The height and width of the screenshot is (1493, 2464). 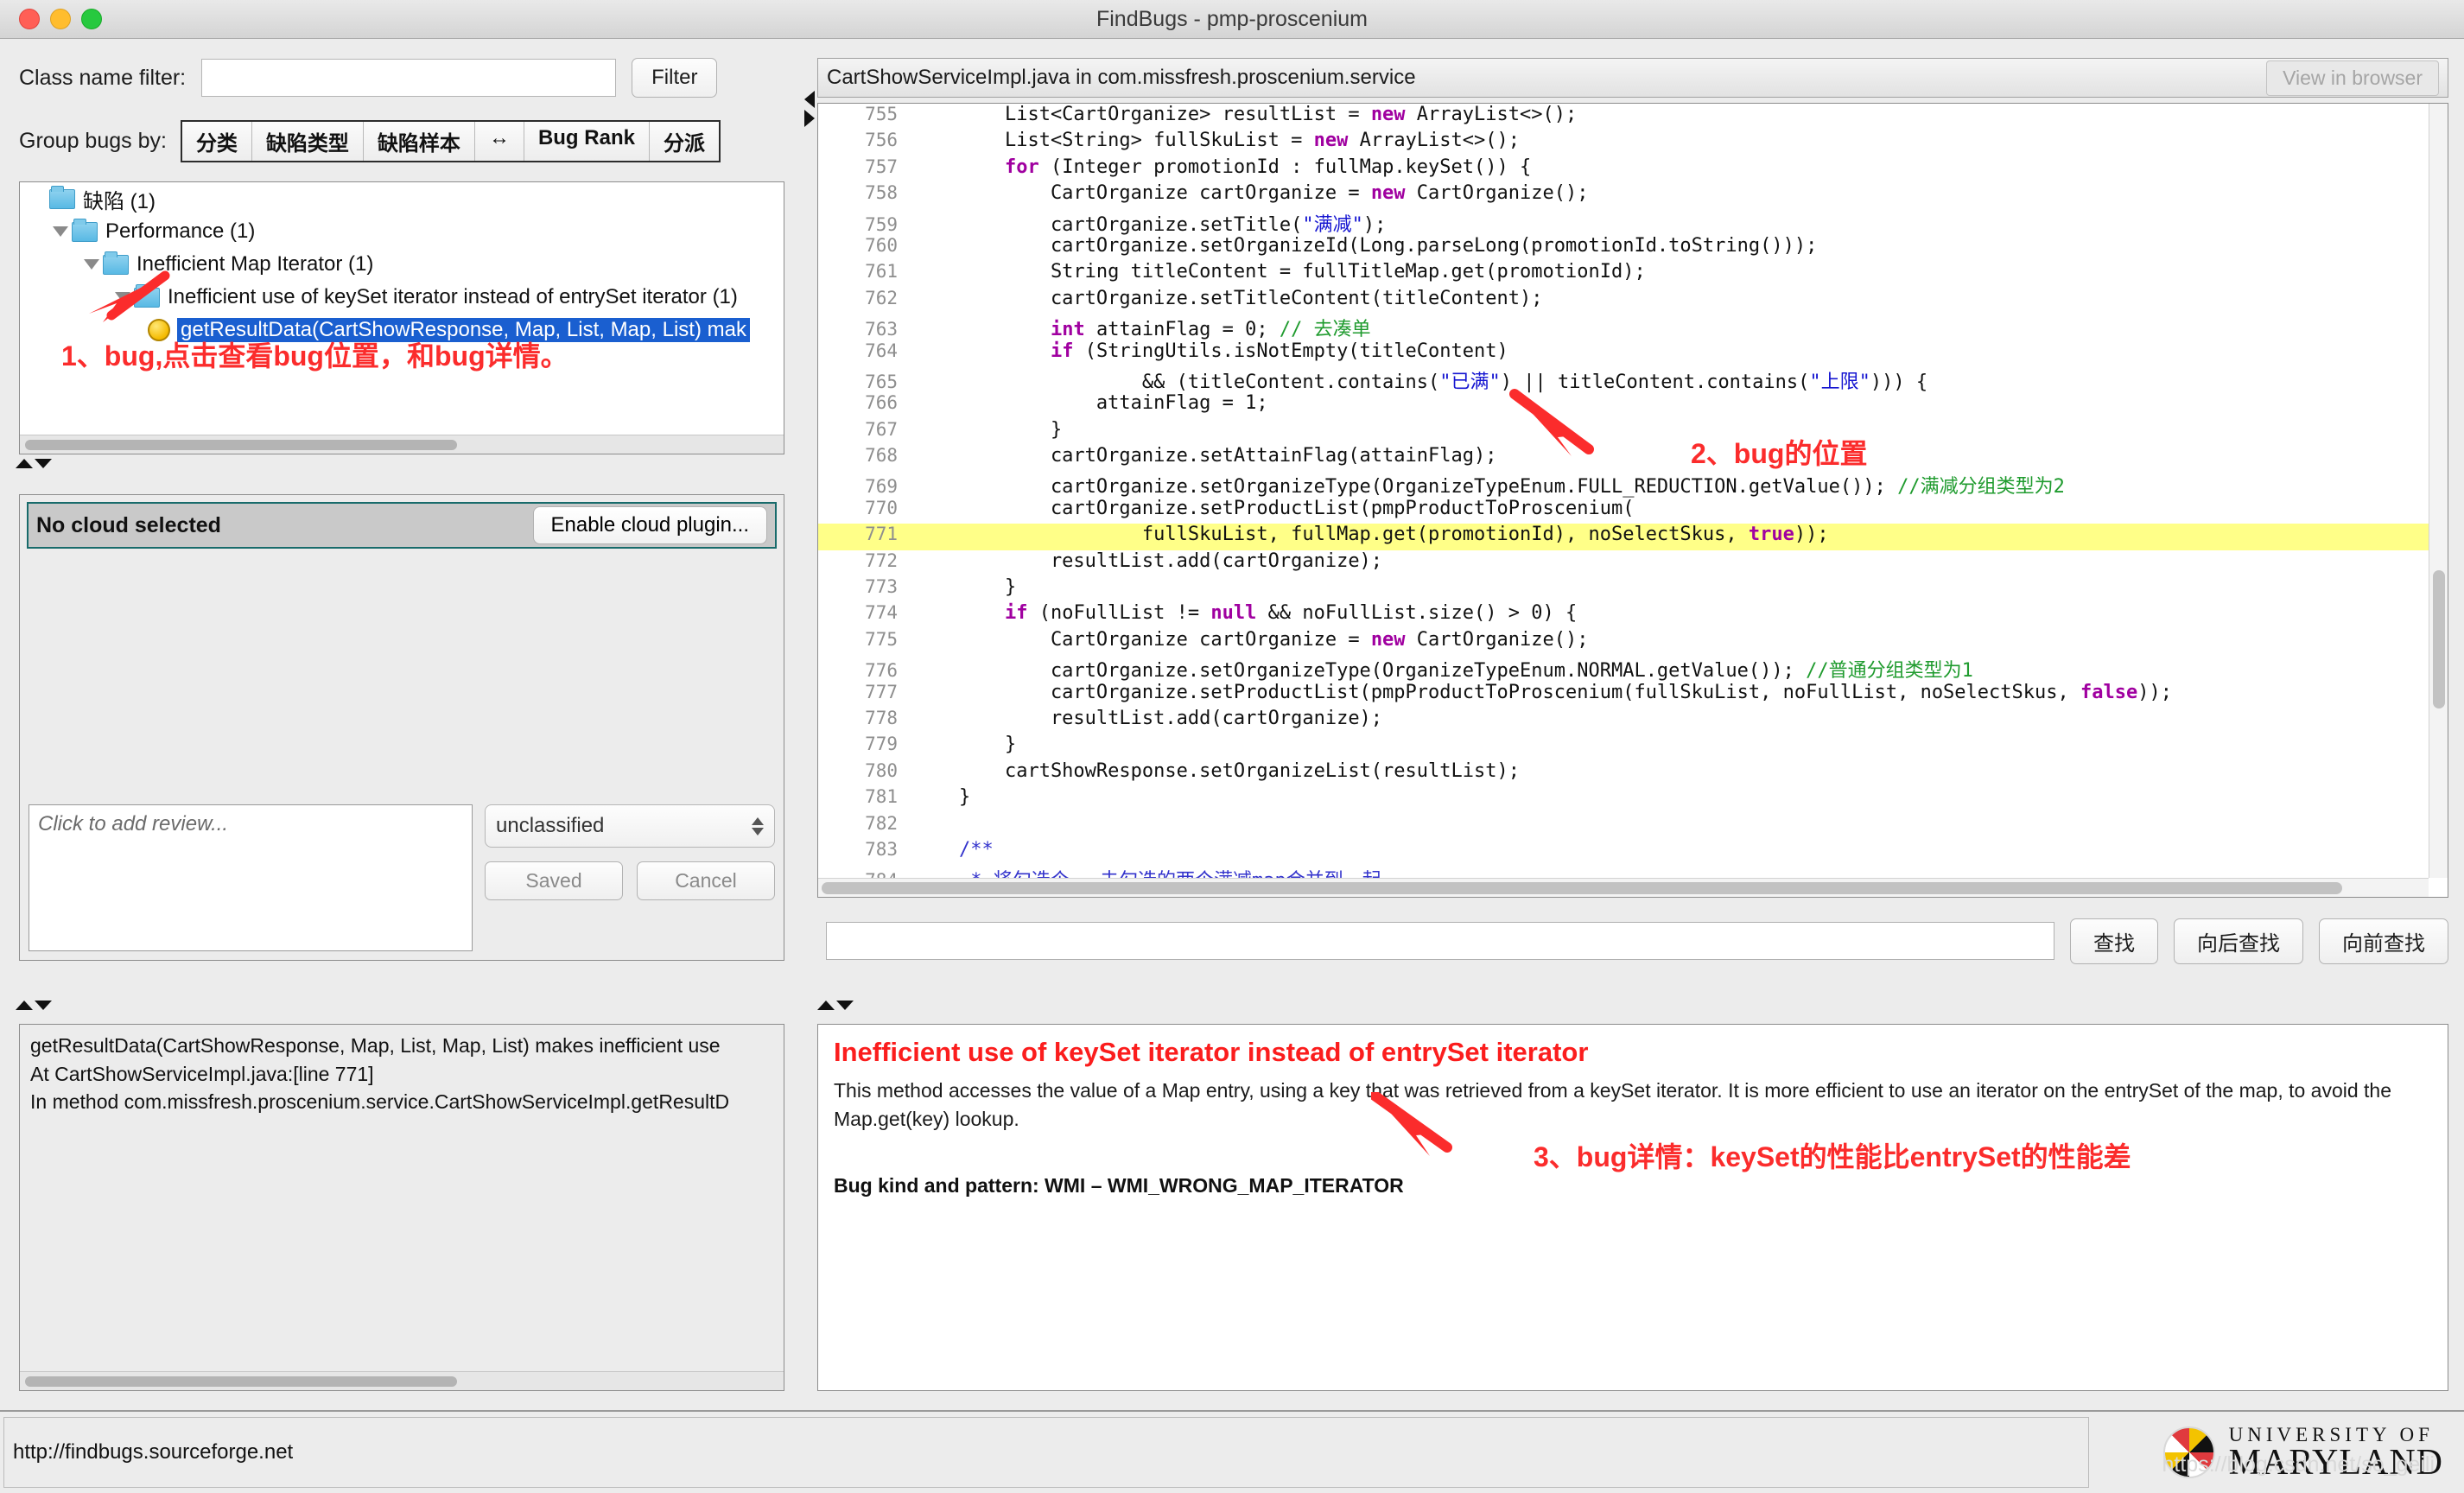 What do you see at coordinates (402, 199) in the screenshot?
I see `tree-node-defects: 缺陷 (1)` at bounding box center [402, 199].